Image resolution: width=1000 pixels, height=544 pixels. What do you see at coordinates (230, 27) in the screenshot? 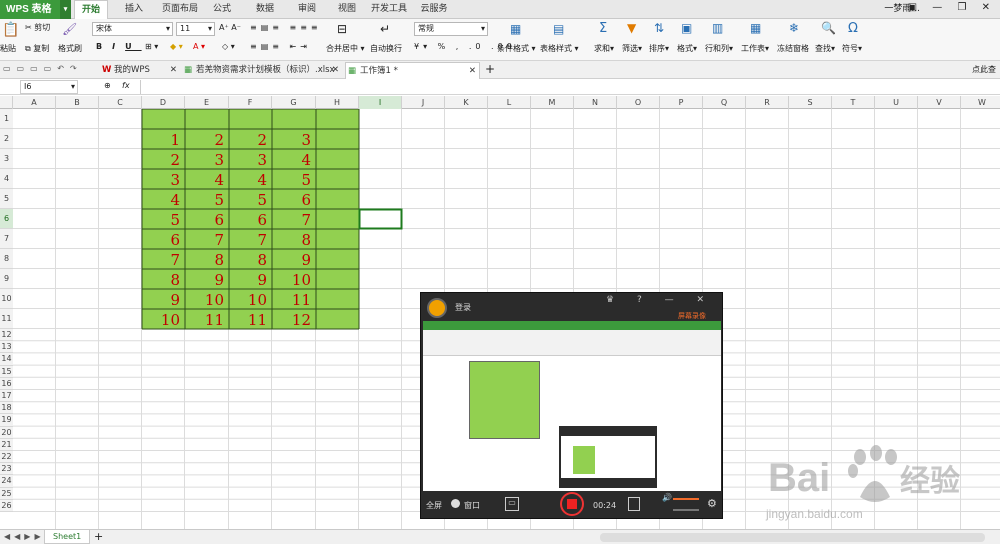
I see `font-grow-button: A⁺ A⁻` at bounding box center [230, 27].